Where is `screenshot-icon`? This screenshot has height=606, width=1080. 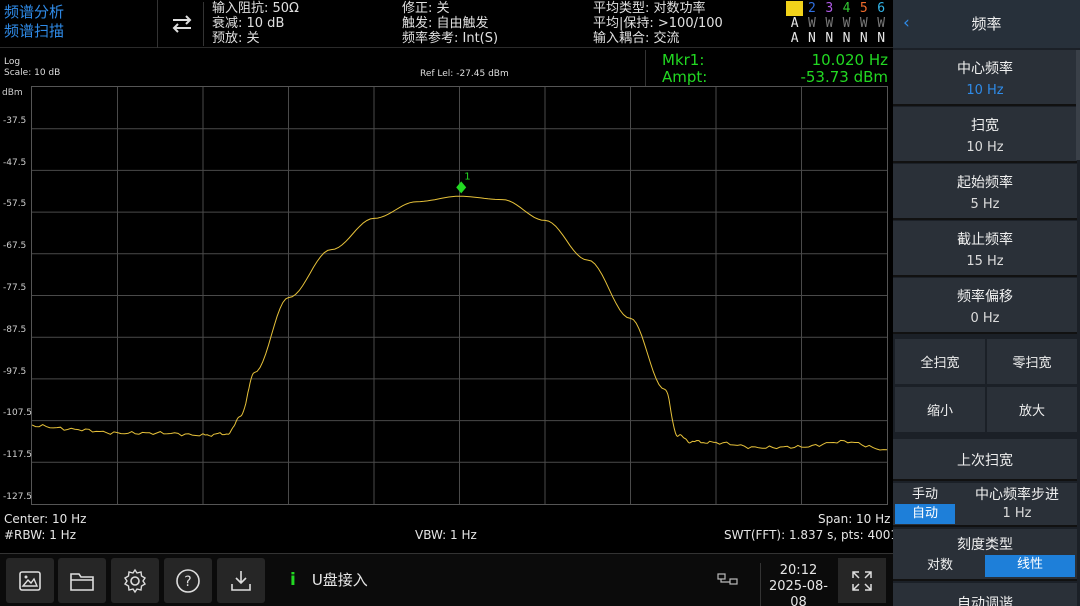
screenshot-icon is located at coordinates (30, 580).